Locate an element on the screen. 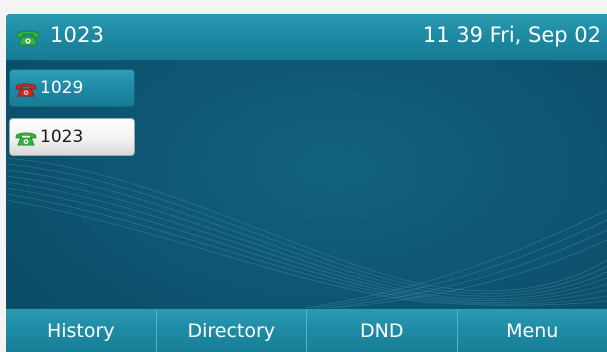  dnd-softkey: DND is located at coordinates (381, 330).